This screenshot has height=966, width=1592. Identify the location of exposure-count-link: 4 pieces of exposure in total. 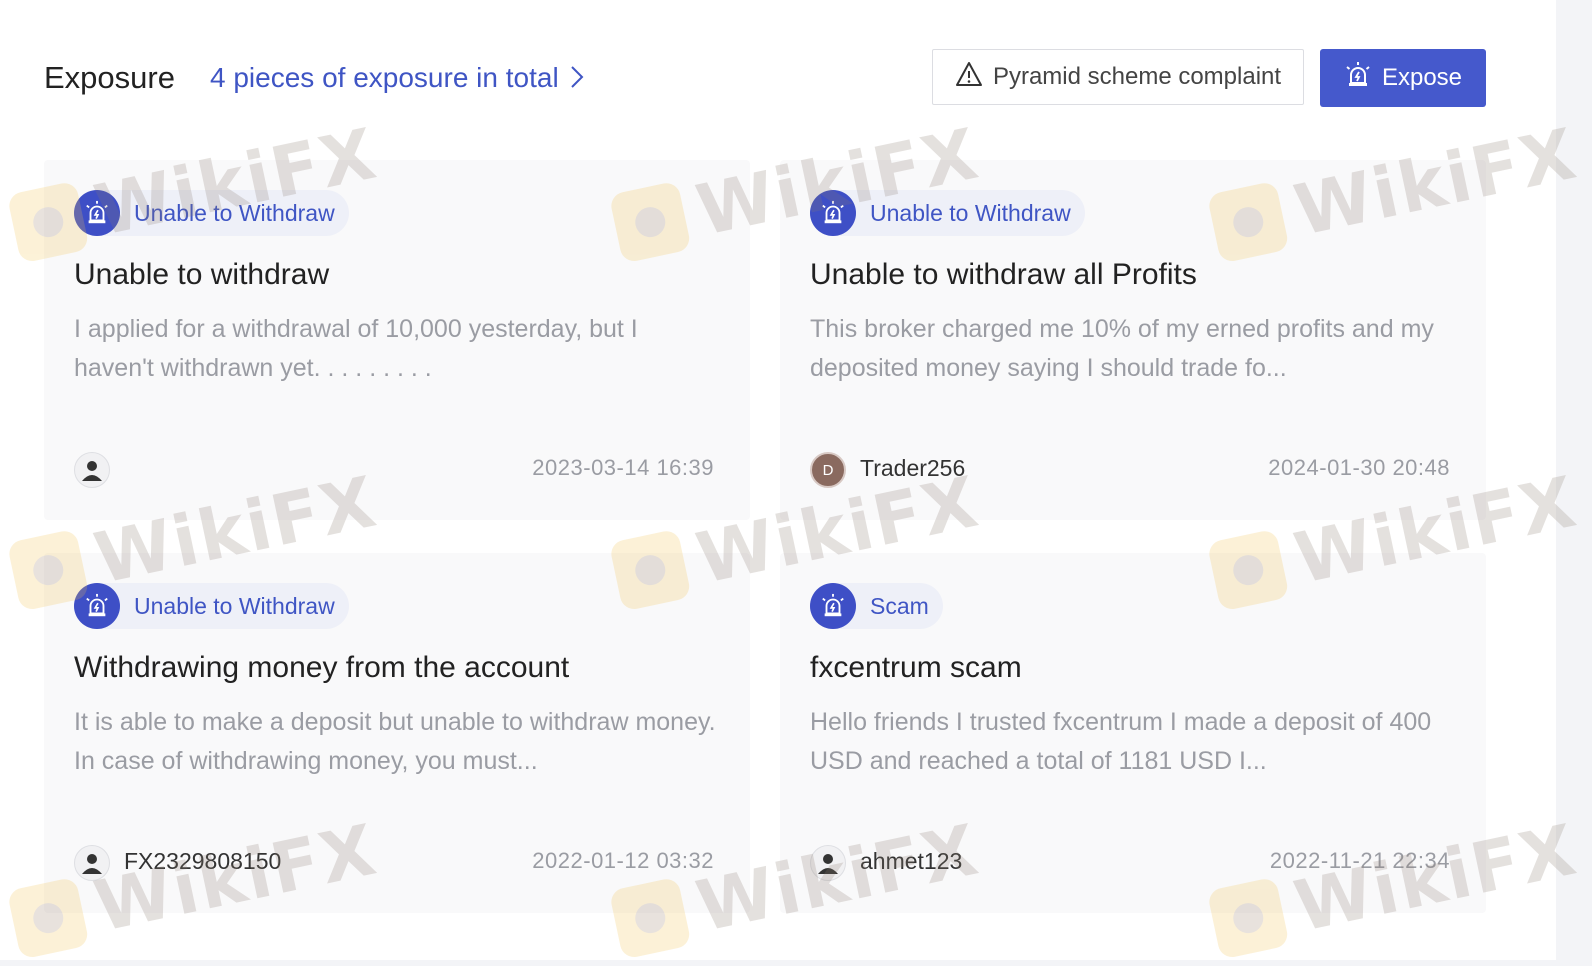
(397, 79).